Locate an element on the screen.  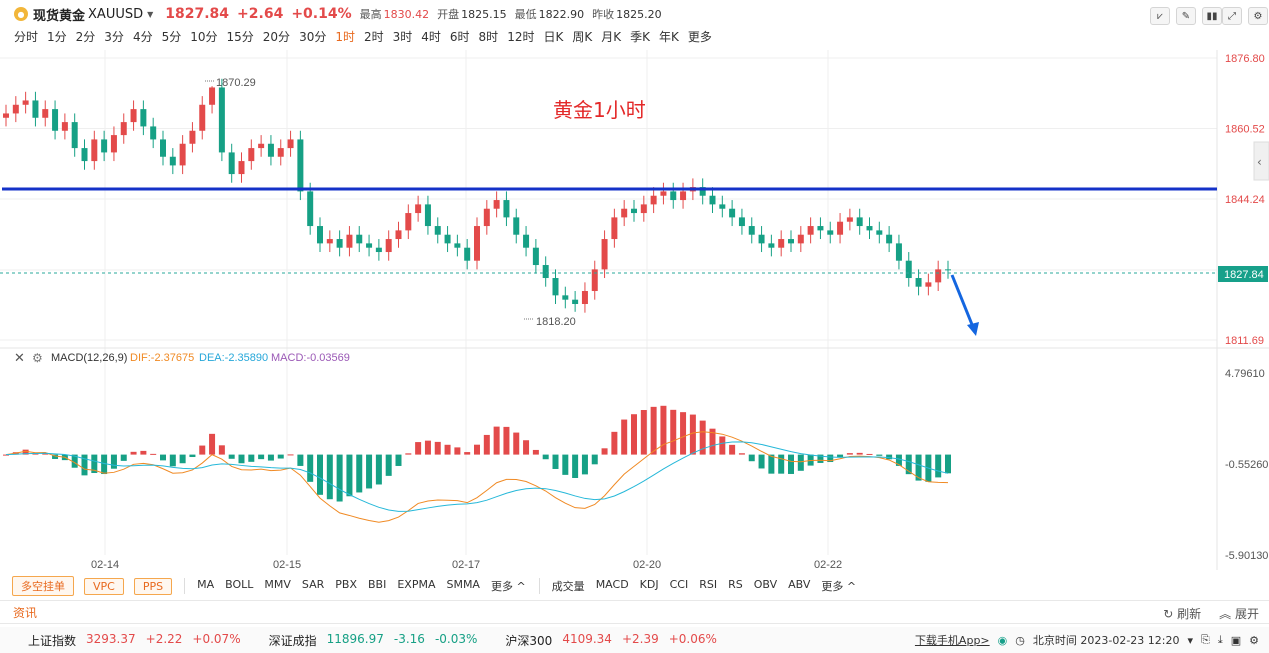
sub-indicator-item: RSI is located at coordinates (708, 586).